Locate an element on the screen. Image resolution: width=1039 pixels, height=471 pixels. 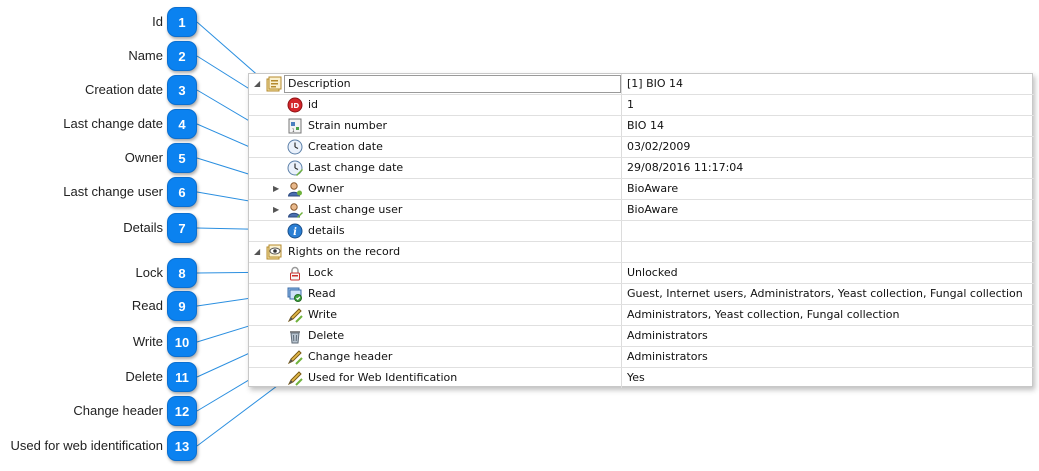
group-row-description: ◢ Description [1] BIO 14 is located at coordinates (641, 84).